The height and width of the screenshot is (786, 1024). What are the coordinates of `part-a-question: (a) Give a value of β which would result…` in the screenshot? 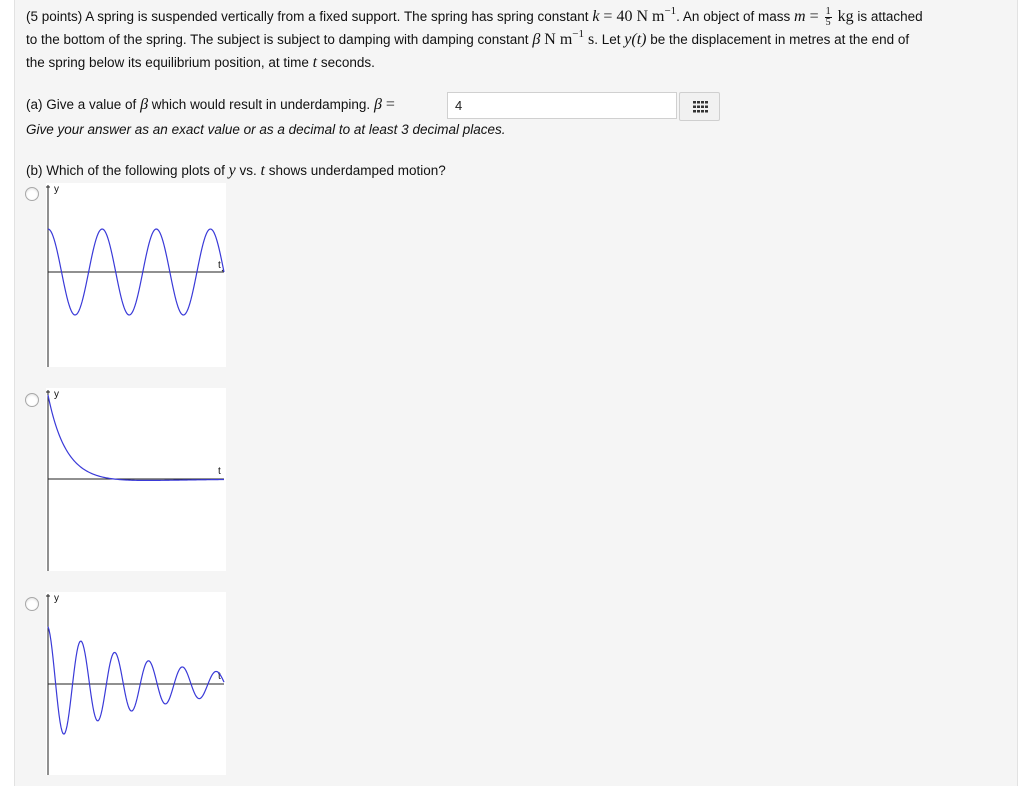 It's located at (210, 105).